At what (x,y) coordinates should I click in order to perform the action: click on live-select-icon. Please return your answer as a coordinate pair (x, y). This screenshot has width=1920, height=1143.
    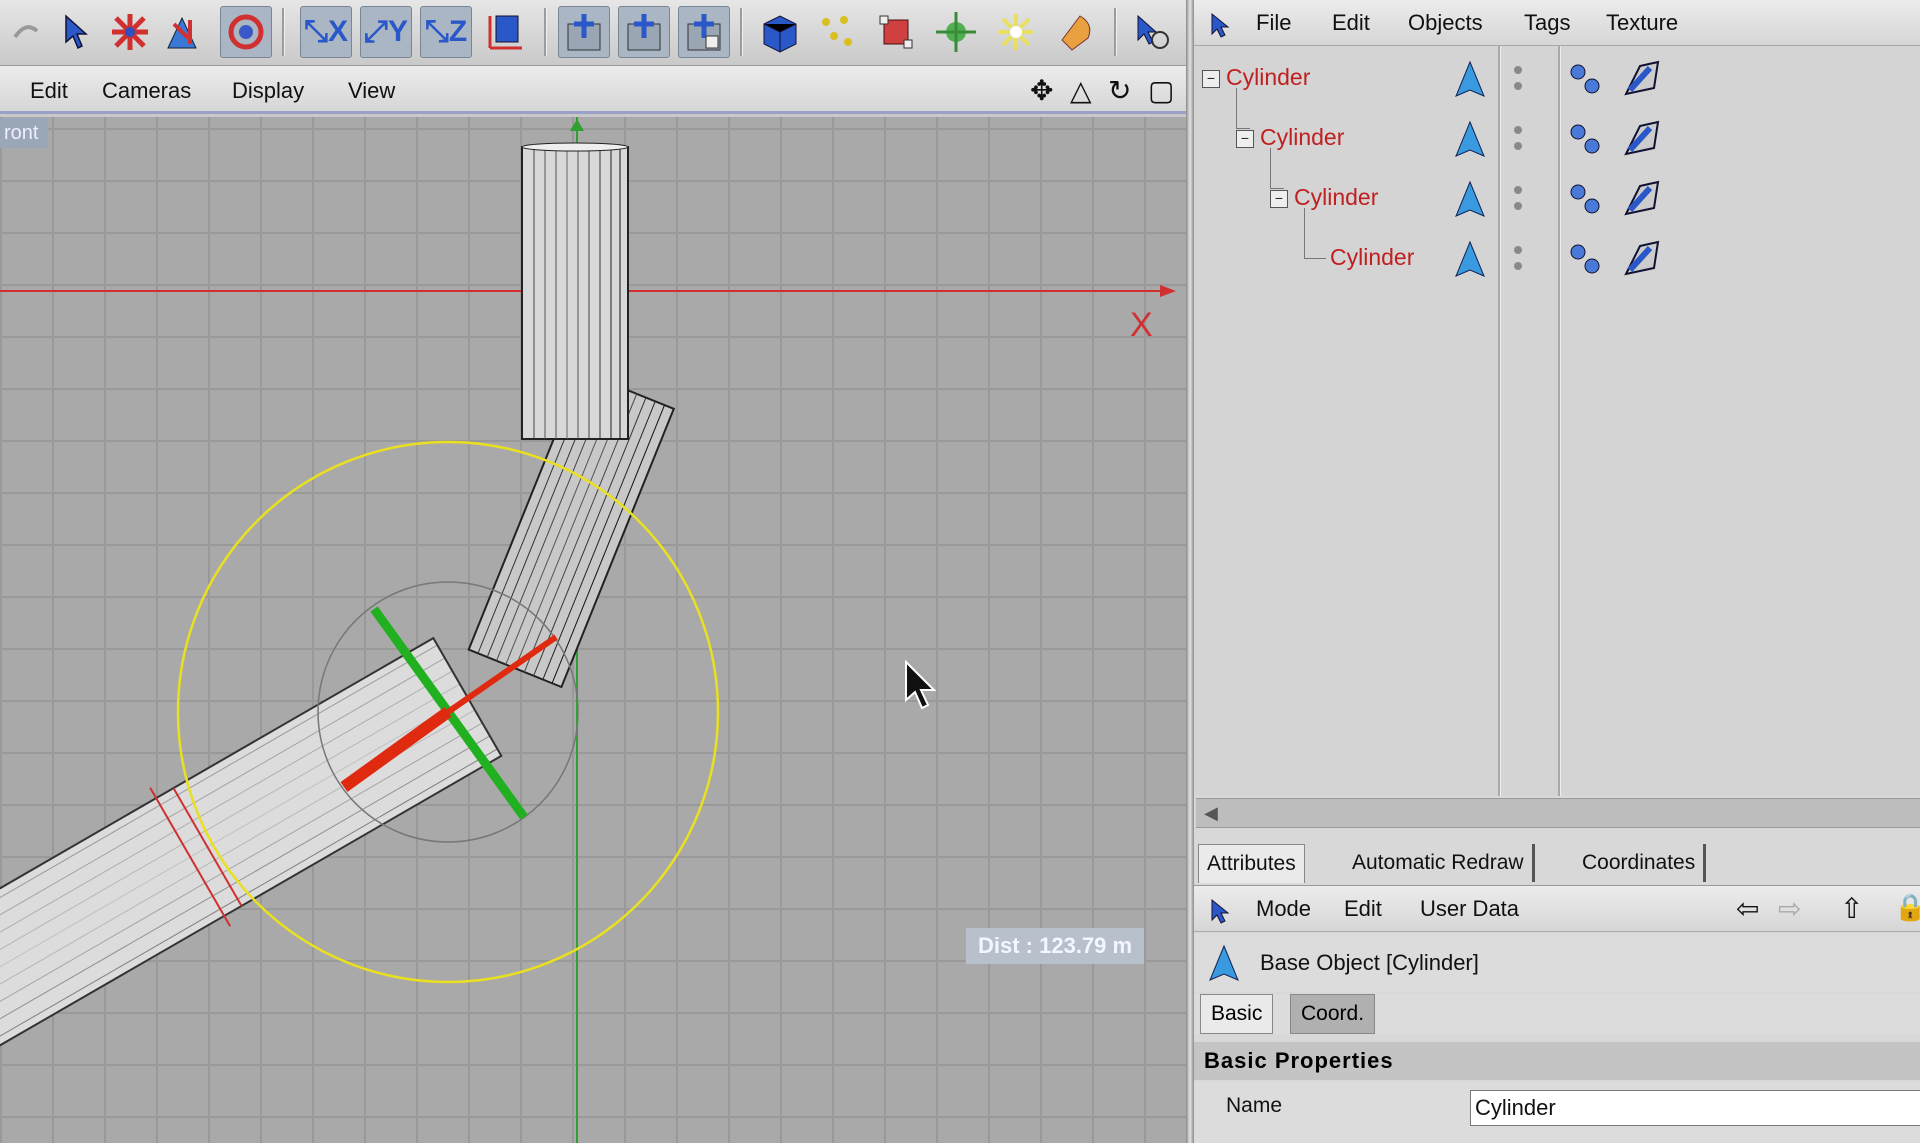
    Looking at the image, I should click on (1150, 32).